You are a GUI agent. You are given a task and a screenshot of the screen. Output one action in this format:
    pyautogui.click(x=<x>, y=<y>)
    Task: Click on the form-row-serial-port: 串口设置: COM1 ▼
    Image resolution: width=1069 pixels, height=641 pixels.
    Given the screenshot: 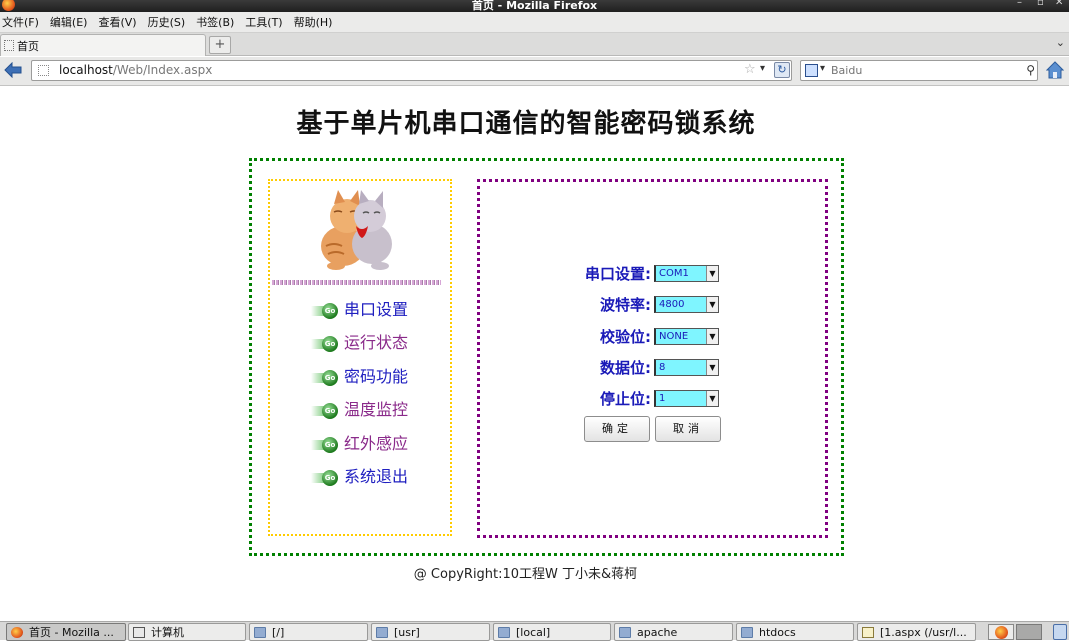 What is the action you would take?
    pyautogui.click(x=625, y=273)
    